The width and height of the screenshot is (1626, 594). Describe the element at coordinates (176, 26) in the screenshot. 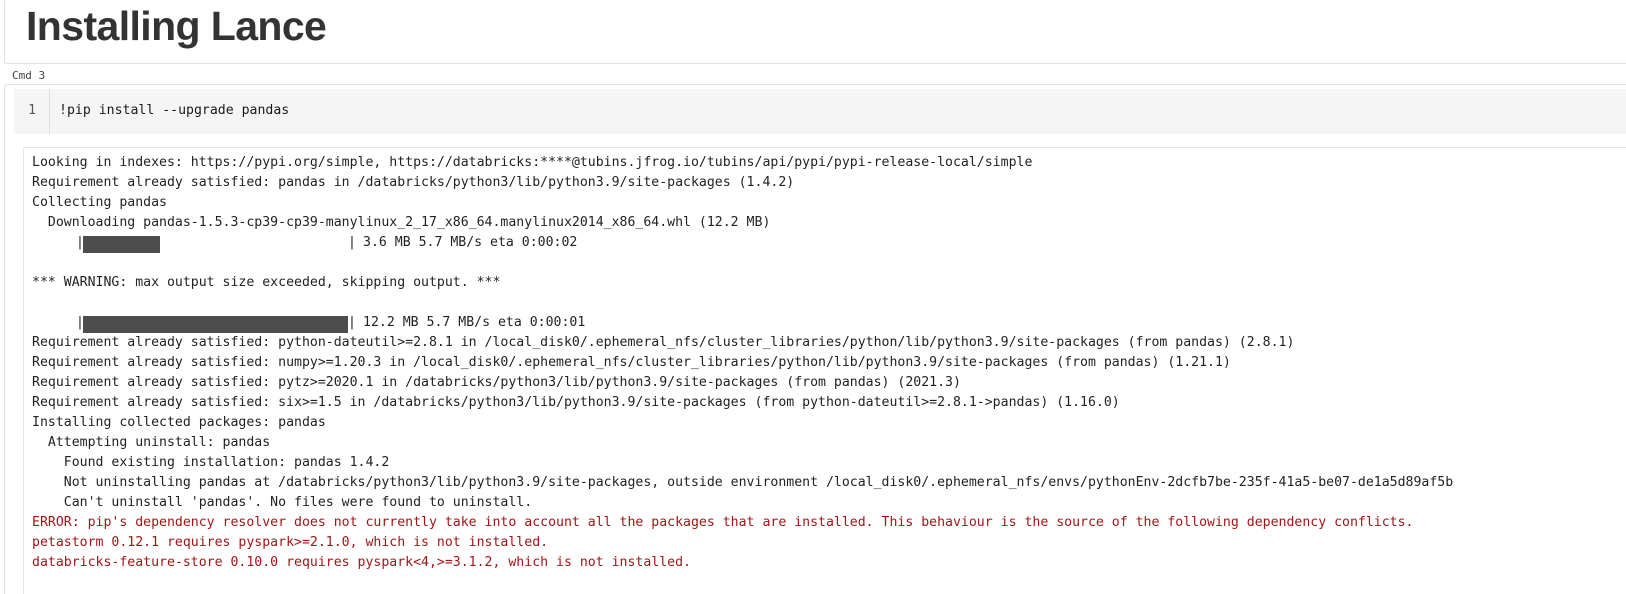

I see `markdown-heading: Installing Lance` at that location.